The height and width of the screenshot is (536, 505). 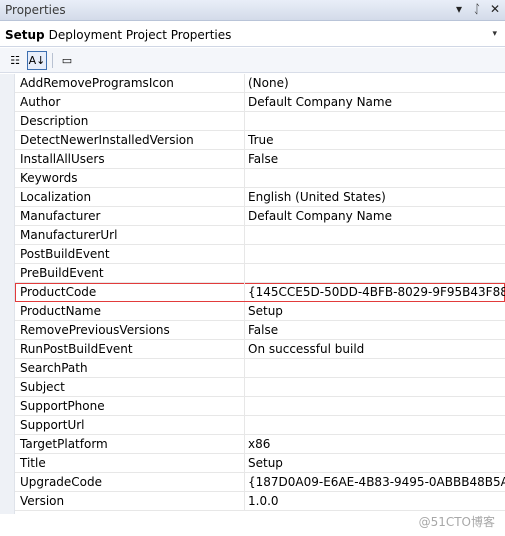 What do you see at coordinates (52, 60) in the screenshot?
I see `toolbar-separator` at bounding box center [52, 60].